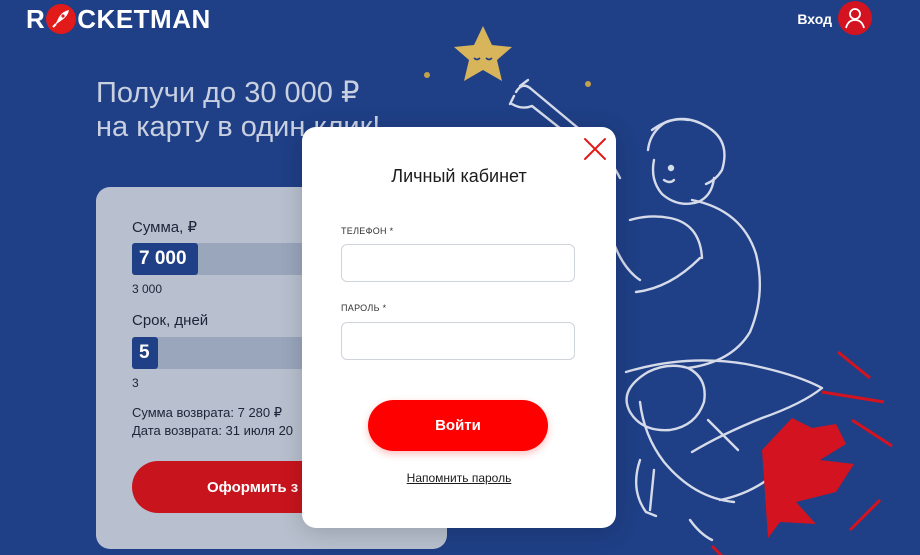 Image resolution: width=920 pixels, height=555 pixels. Describe the element at coordinates (144, 18) in the screenshot. I see `logo-suffix: CKETMAN` at that location.